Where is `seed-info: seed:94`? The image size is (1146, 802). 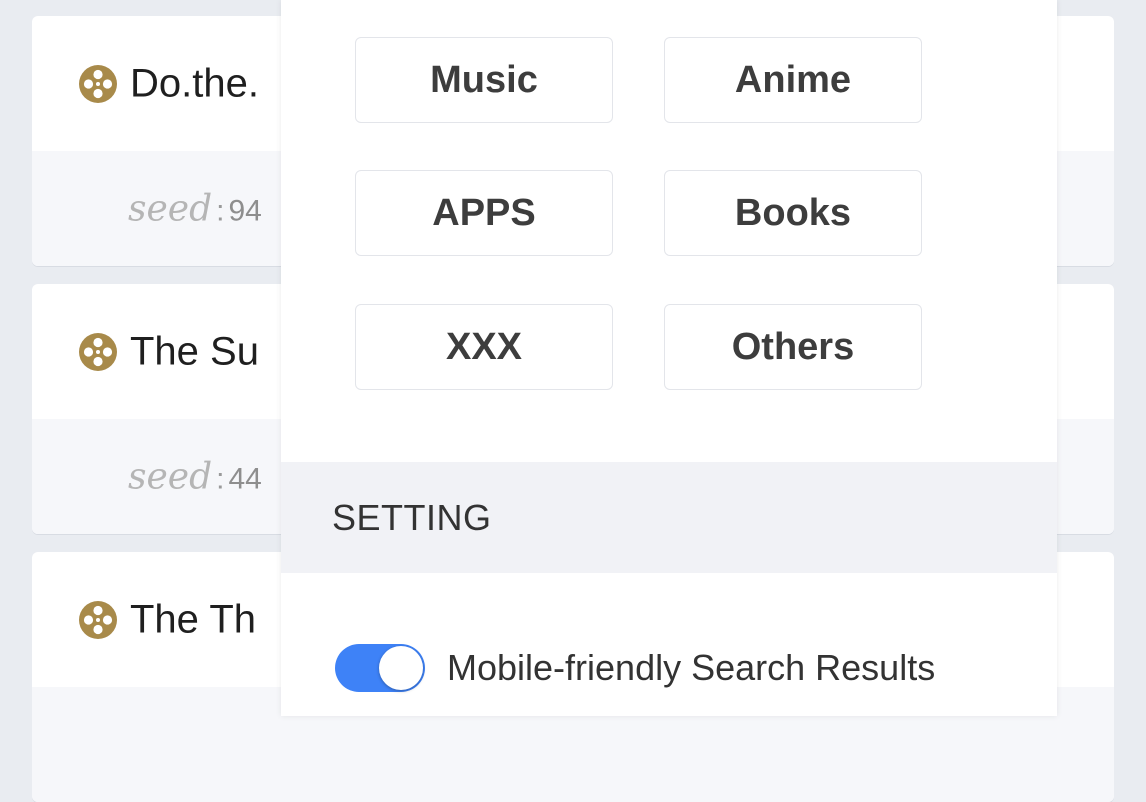 seed-info: seed:94 is located at coordinates (195, 208).